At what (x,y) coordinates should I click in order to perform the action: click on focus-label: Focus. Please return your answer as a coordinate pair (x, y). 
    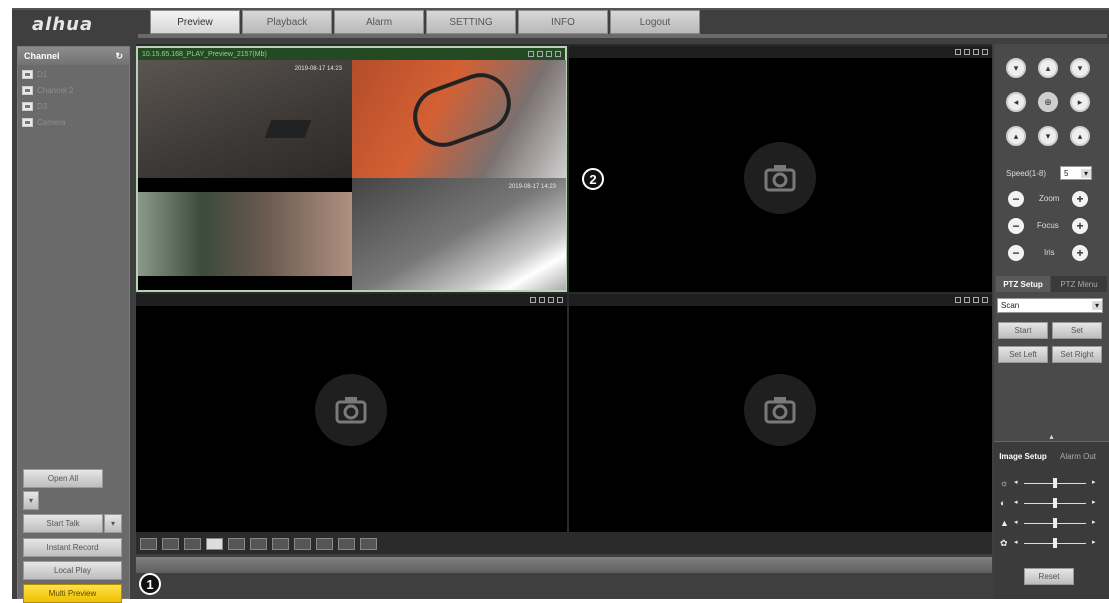
    Looking at the image, I should click on (1048, 225).